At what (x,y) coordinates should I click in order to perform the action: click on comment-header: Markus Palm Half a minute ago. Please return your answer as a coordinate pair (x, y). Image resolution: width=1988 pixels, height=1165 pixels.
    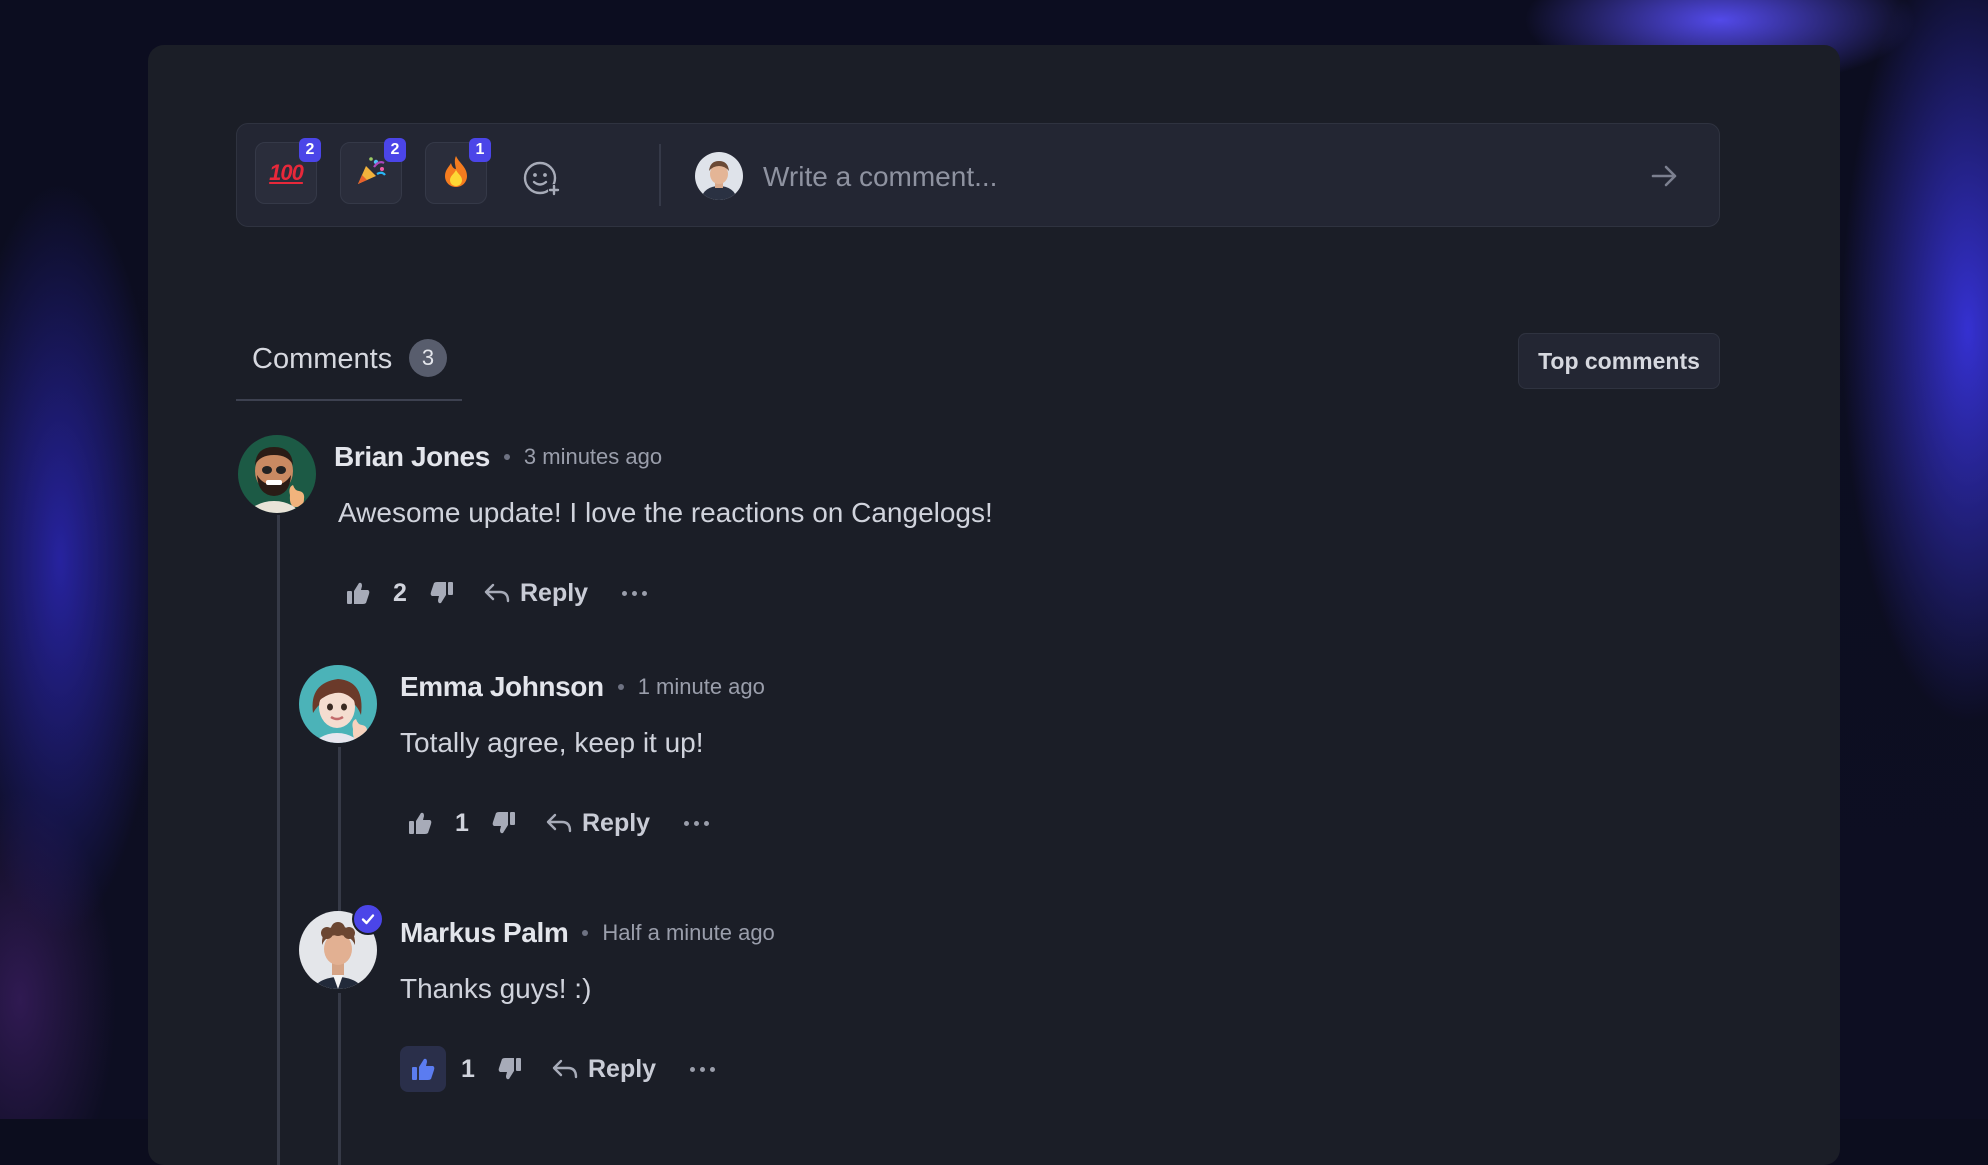
    Looking at the image, I should click on (587, 933).